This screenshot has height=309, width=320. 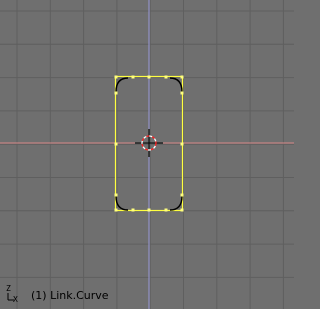 I want to click on 3d-cursor, so click(x=149, y=143).